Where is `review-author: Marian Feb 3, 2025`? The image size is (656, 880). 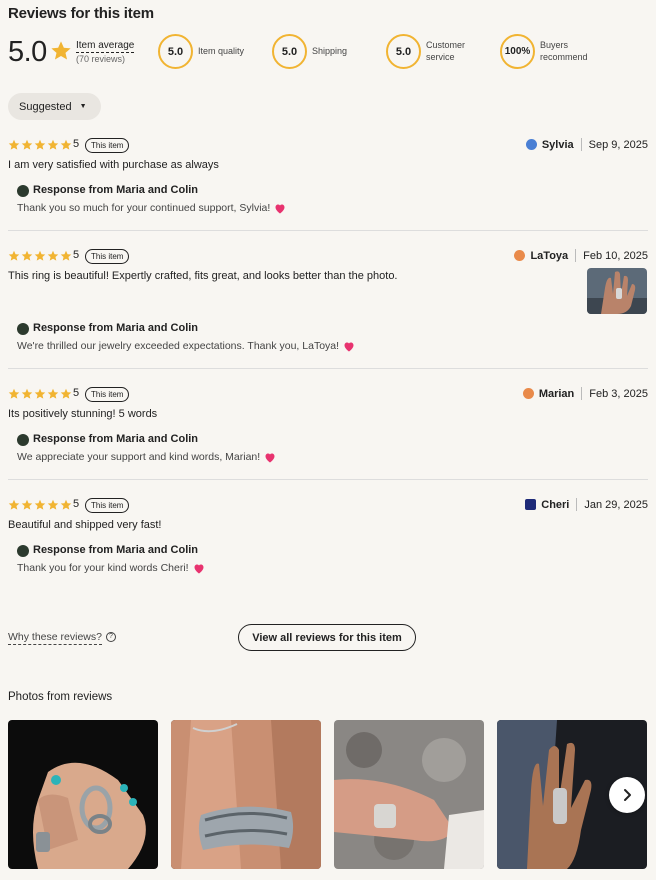
review-author: Marian Feb 3, 2025 is located at coordinates (585, 393).